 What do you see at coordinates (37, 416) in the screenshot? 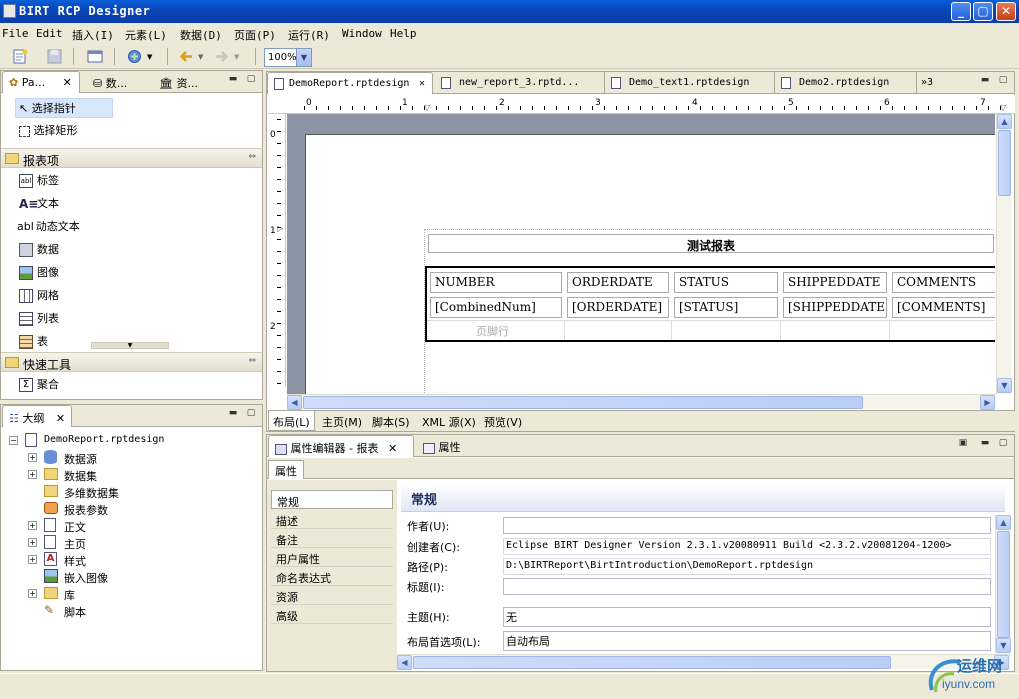
I see `tab-outline: ☷ 大纲 ✕` at bounding box center [37, 416].